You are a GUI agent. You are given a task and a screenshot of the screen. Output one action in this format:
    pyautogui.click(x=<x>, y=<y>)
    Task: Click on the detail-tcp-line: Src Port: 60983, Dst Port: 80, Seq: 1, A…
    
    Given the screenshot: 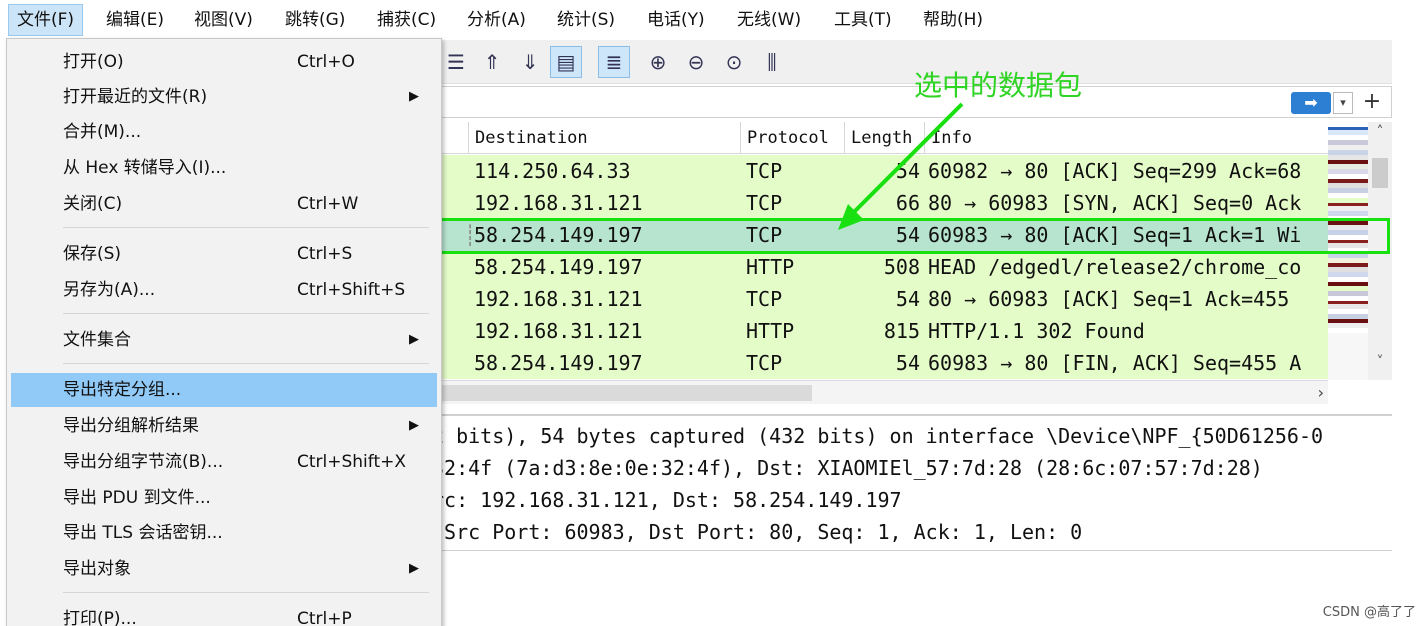 What is the action you would take?
    pyautogui.click(x=757, y=532)
    